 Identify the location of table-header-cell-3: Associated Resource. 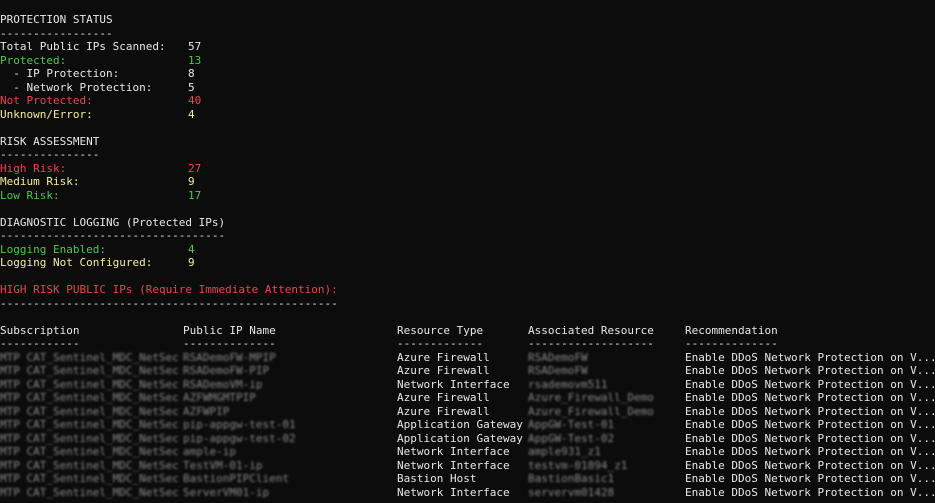
(591, 330).